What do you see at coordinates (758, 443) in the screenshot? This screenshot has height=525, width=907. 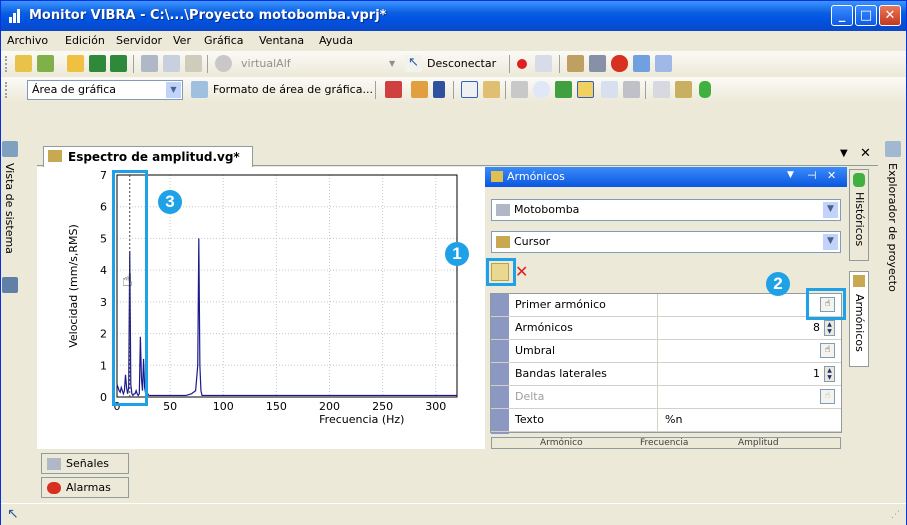 I see `column-header: Amplitud` at bounding box center [758, 443].